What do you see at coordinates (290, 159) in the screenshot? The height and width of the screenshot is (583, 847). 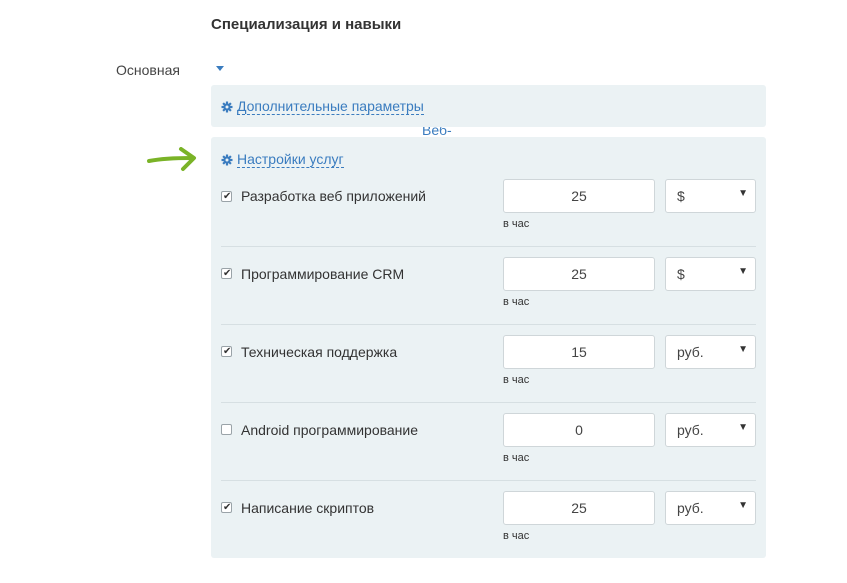 I see `services-settings-label: Настройки услуг` at bounding box center [290, 159].